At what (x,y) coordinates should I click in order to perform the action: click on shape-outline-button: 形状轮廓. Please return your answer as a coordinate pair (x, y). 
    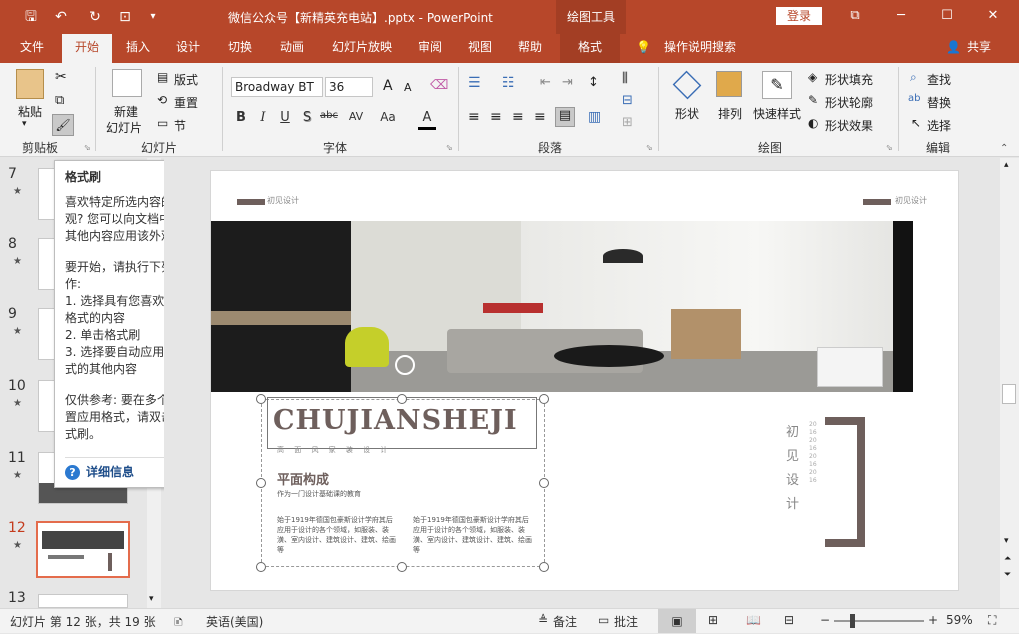
    Looking at the image, I should click on (849, 102).